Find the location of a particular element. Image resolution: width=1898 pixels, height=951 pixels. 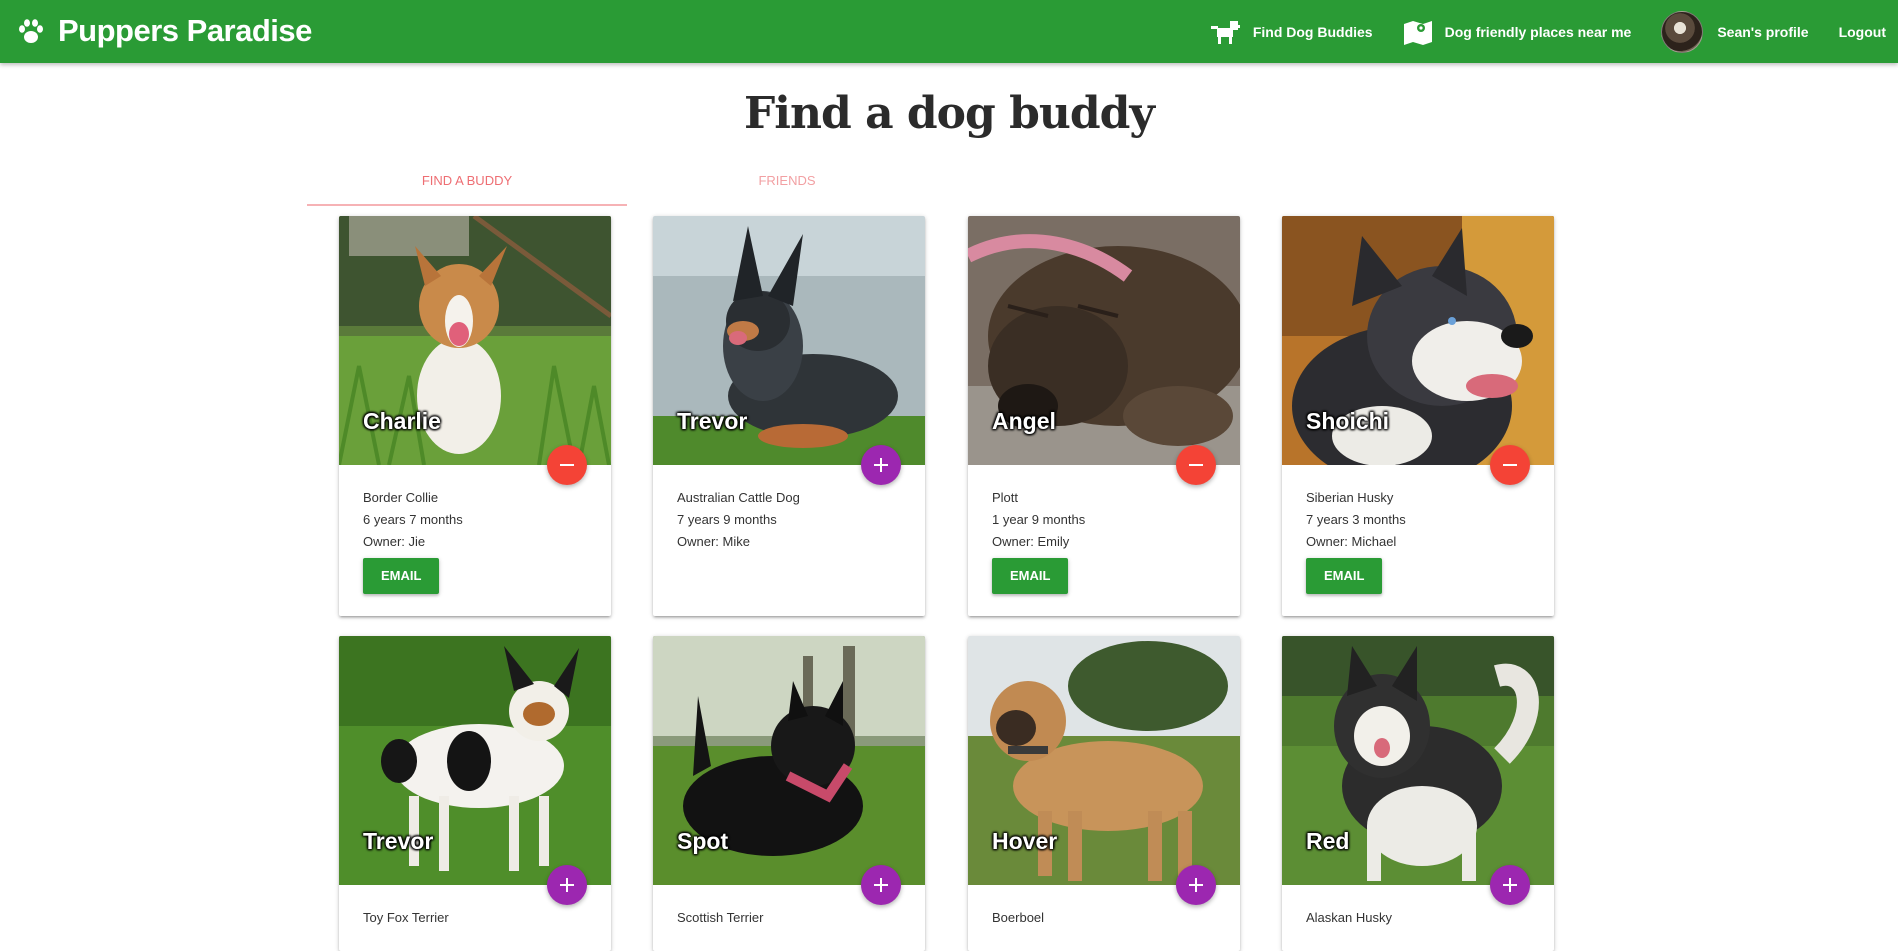

nav-profile: Sean's profile is located at coordinates (1735, 31).